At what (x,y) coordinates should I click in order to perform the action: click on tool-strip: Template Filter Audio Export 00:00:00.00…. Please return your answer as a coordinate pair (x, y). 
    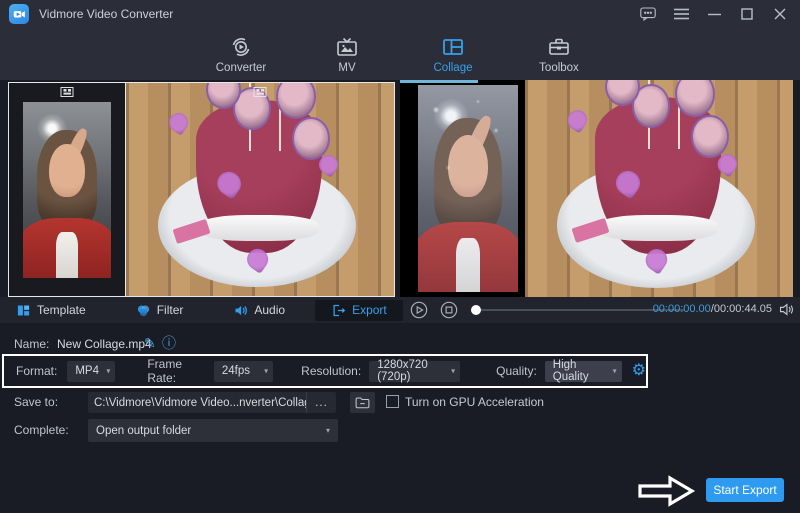
    Looking at the image, I should click on (400, 310).